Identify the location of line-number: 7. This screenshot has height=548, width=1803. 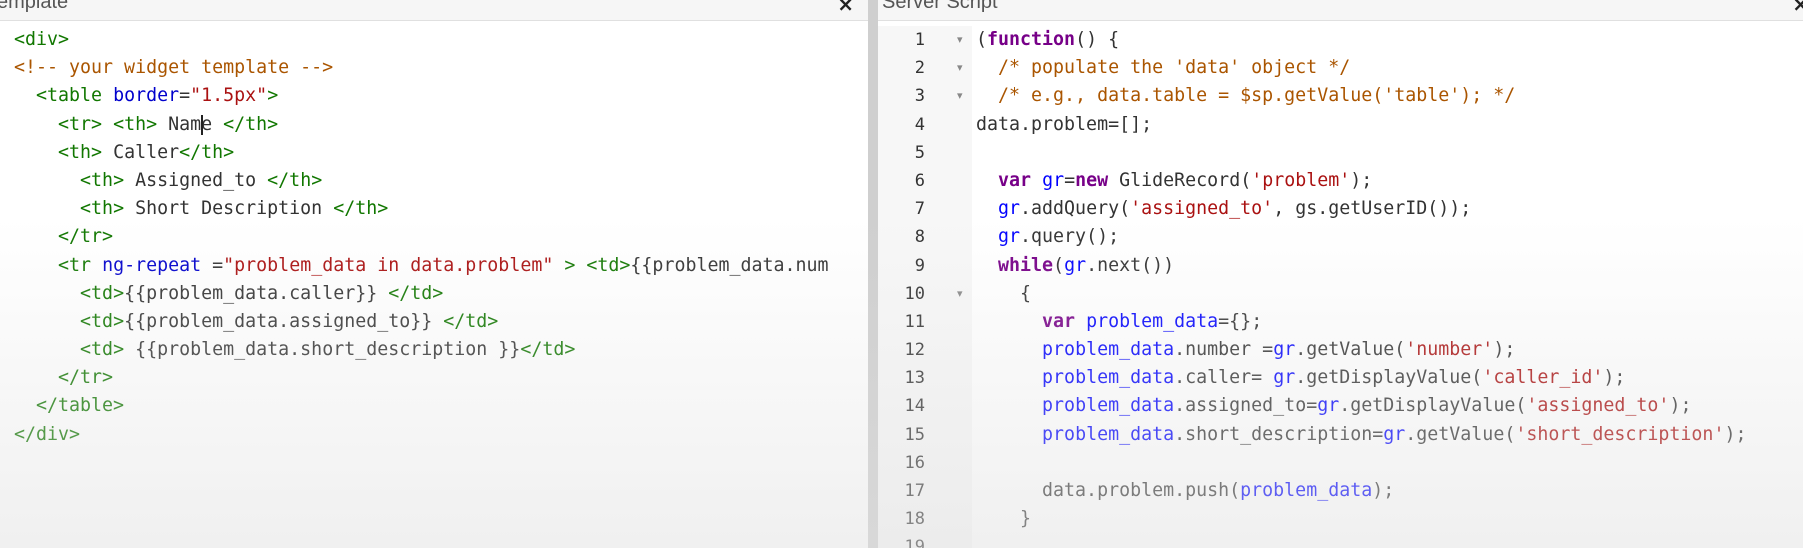
(919, 209).